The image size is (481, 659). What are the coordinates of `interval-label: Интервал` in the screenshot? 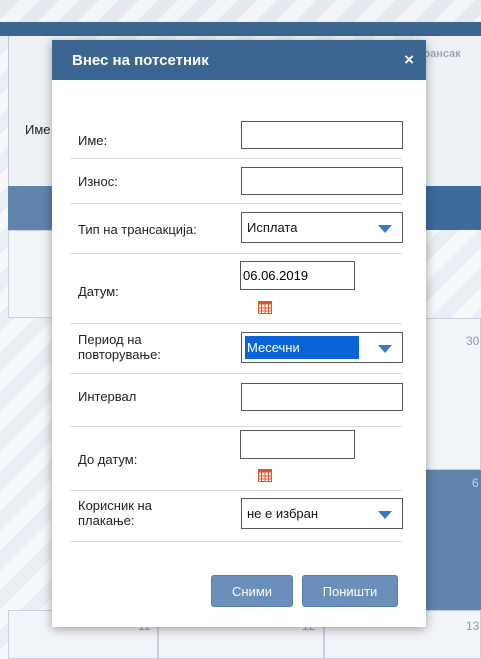 It's located at (107, 396).